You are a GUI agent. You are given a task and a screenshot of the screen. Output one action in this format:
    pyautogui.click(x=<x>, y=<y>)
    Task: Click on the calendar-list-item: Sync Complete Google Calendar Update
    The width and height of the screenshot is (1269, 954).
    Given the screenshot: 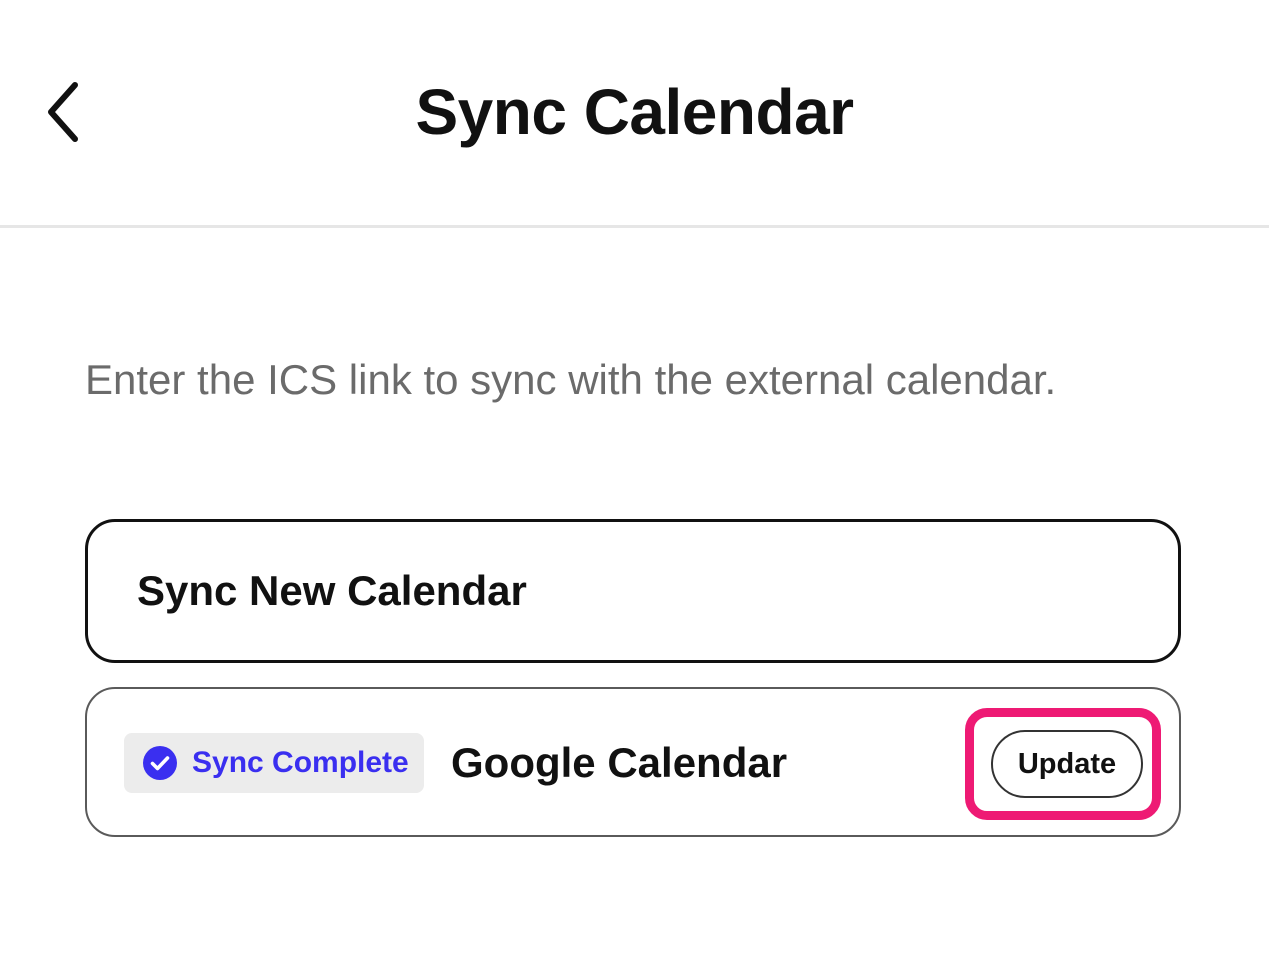 What is the action you would take?
    pyautogui.click(x=633, y=762)
    